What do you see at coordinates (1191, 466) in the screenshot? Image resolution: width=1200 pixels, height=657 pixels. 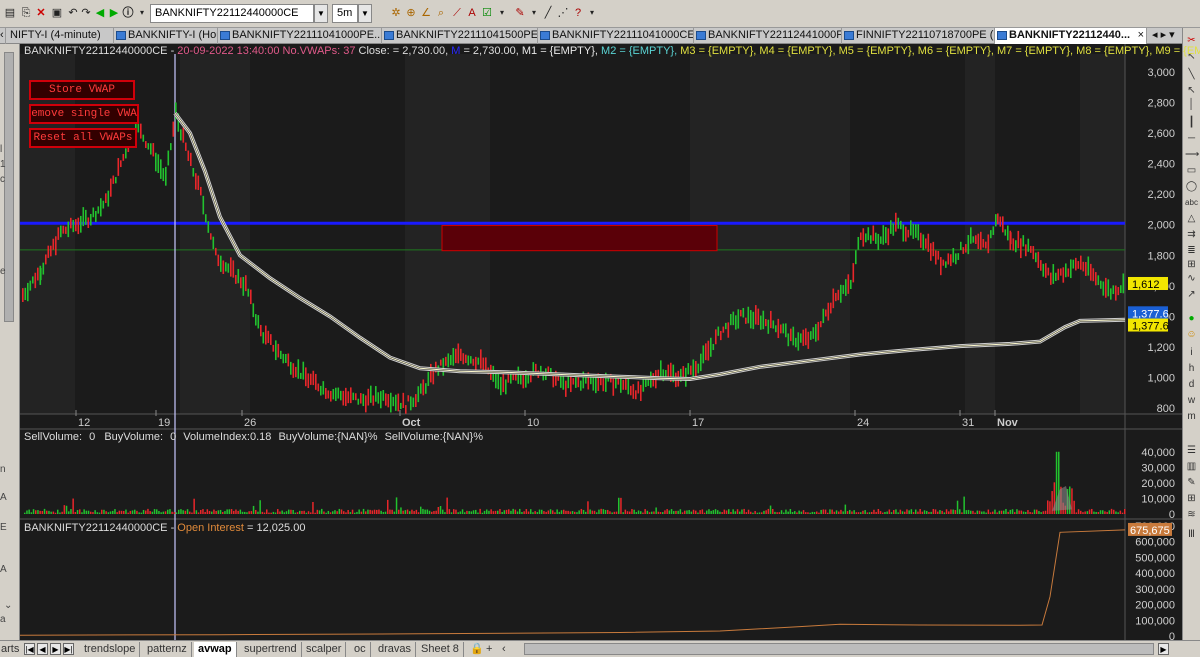 I see `bars-icon: ▥` at bounding box center [1191, 466].